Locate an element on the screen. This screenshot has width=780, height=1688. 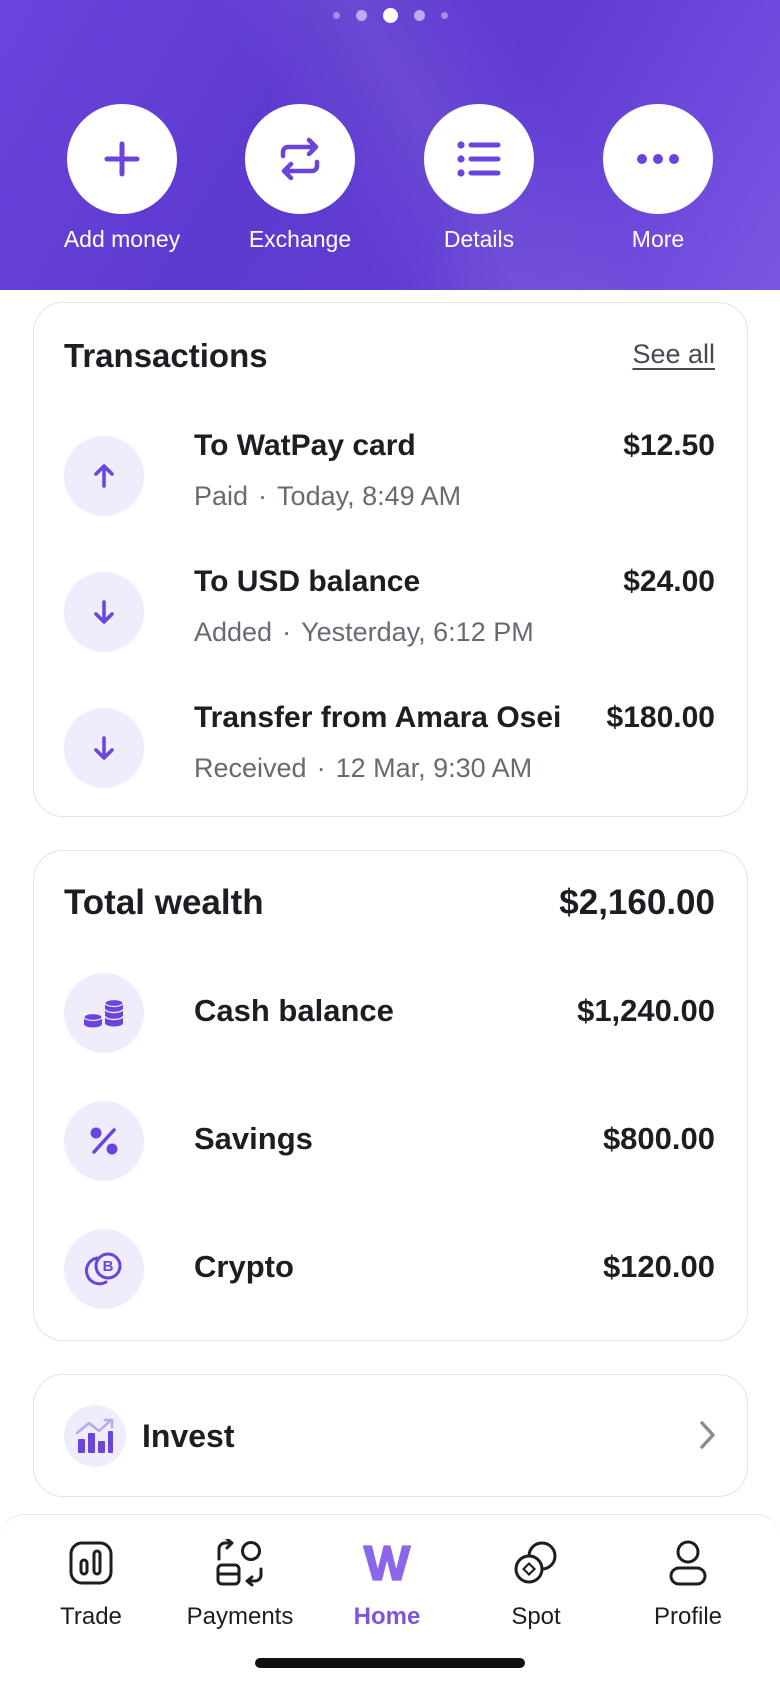
transaction-title: To USD balance is located at coordinates (307, 581).